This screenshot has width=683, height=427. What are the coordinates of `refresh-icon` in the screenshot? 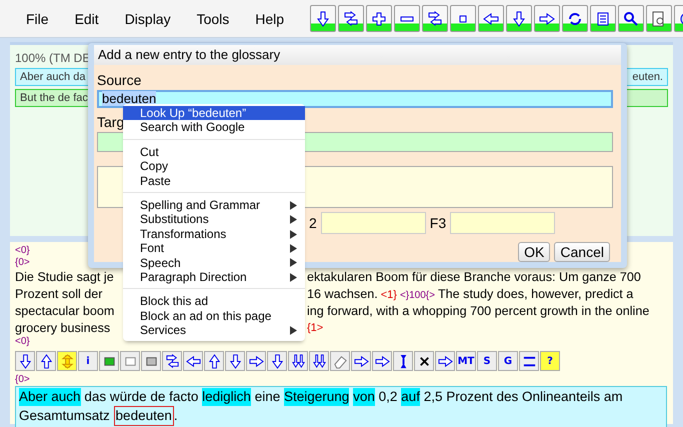 It's located at (575, 18).